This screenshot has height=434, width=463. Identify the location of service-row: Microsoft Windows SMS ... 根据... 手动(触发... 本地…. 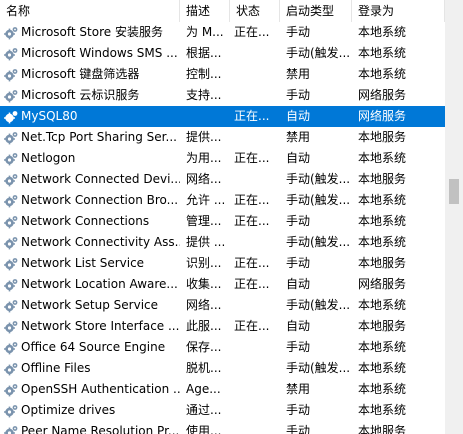
(222, 53).